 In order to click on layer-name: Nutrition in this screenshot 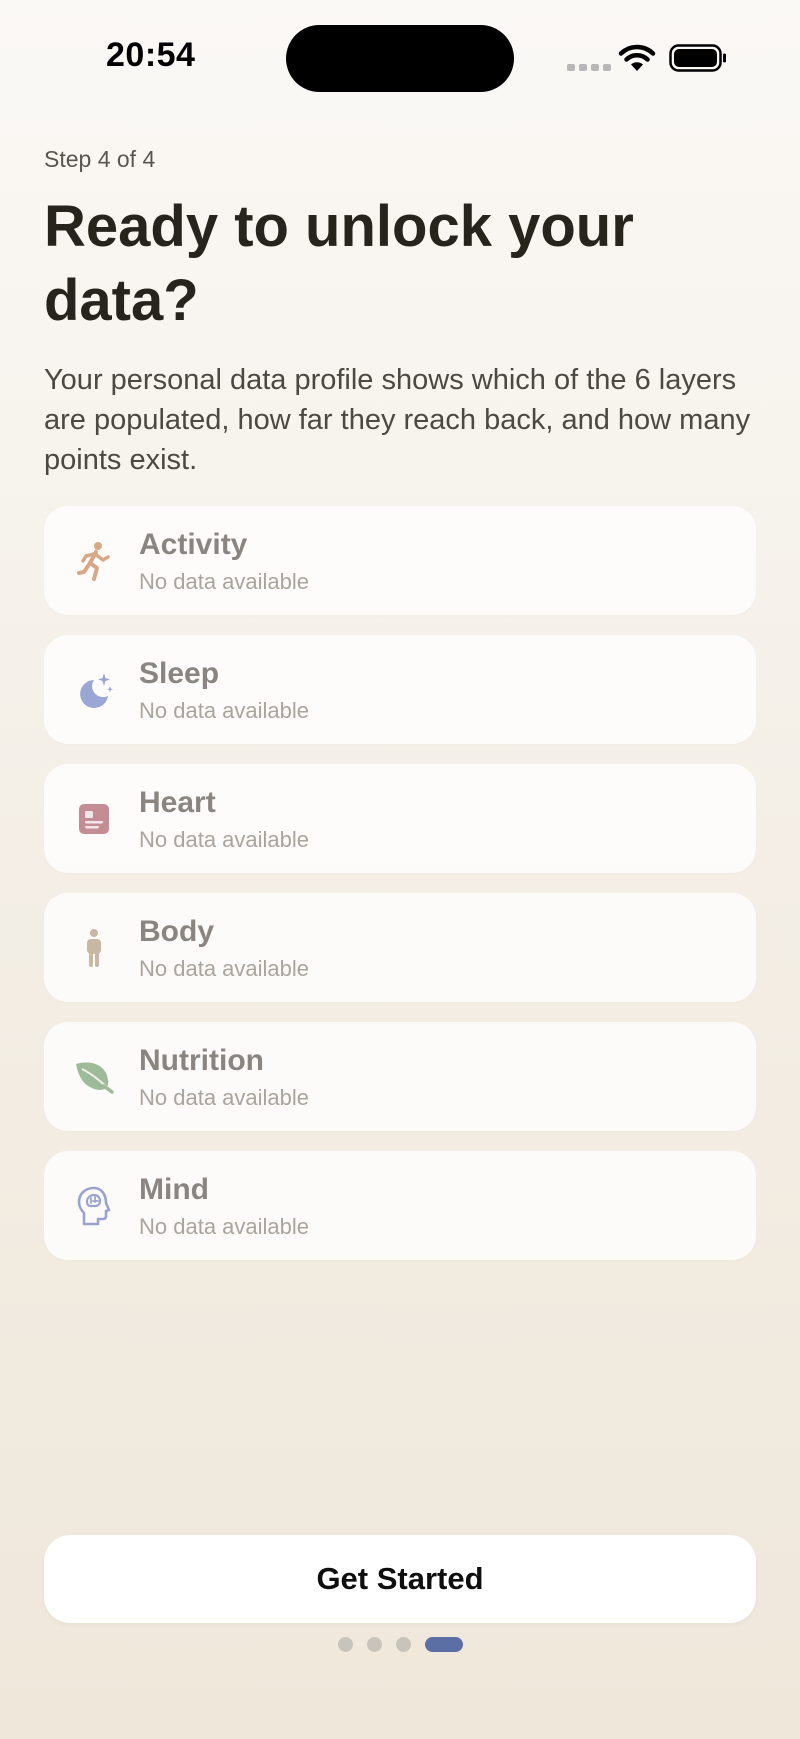, I will do `click(201, 1060)`.